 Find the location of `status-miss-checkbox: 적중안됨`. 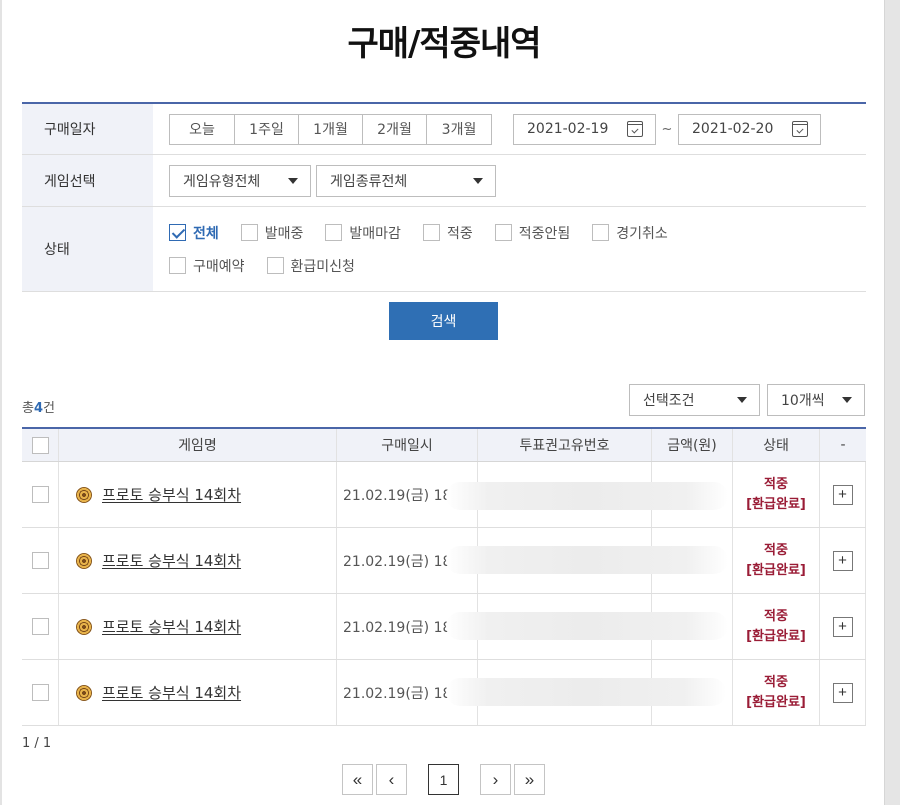

status-miss-checkbox: 적중안됨 is located at coordinates (532, 233).